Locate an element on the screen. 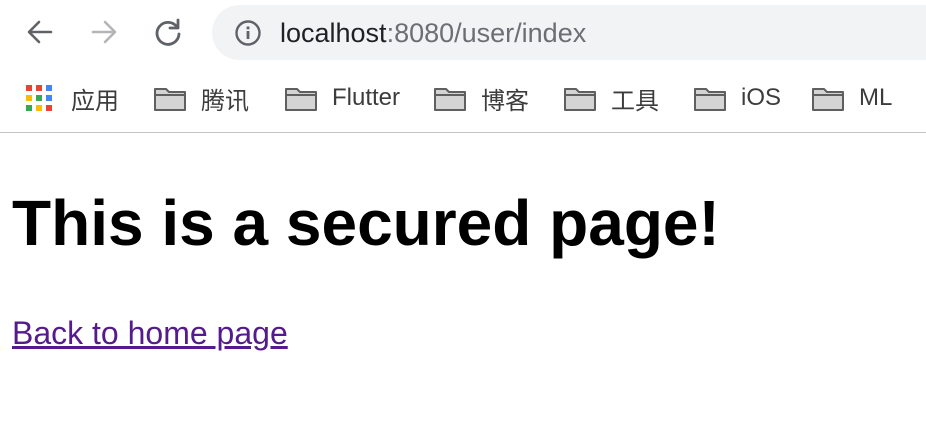 The height and width of the screenshot is (440, 926). bookmark-label: 博客 is located at coordinates (505, 101).